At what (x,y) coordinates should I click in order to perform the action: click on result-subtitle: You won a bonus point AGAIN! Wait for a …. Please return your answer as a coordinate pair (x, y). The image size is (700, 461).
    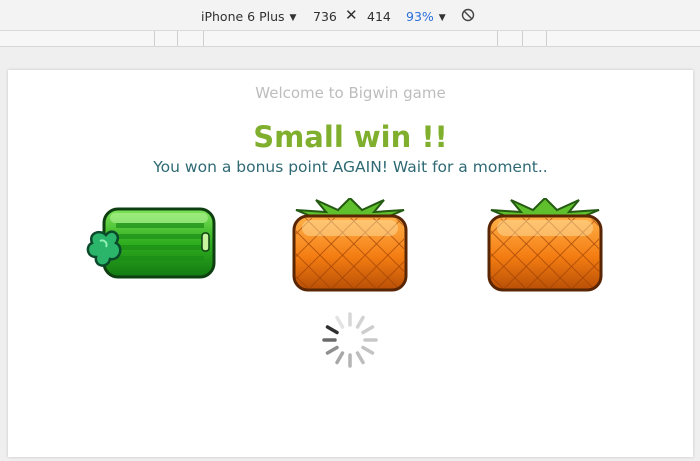
    Looking at the image, I should click on (350, 167).